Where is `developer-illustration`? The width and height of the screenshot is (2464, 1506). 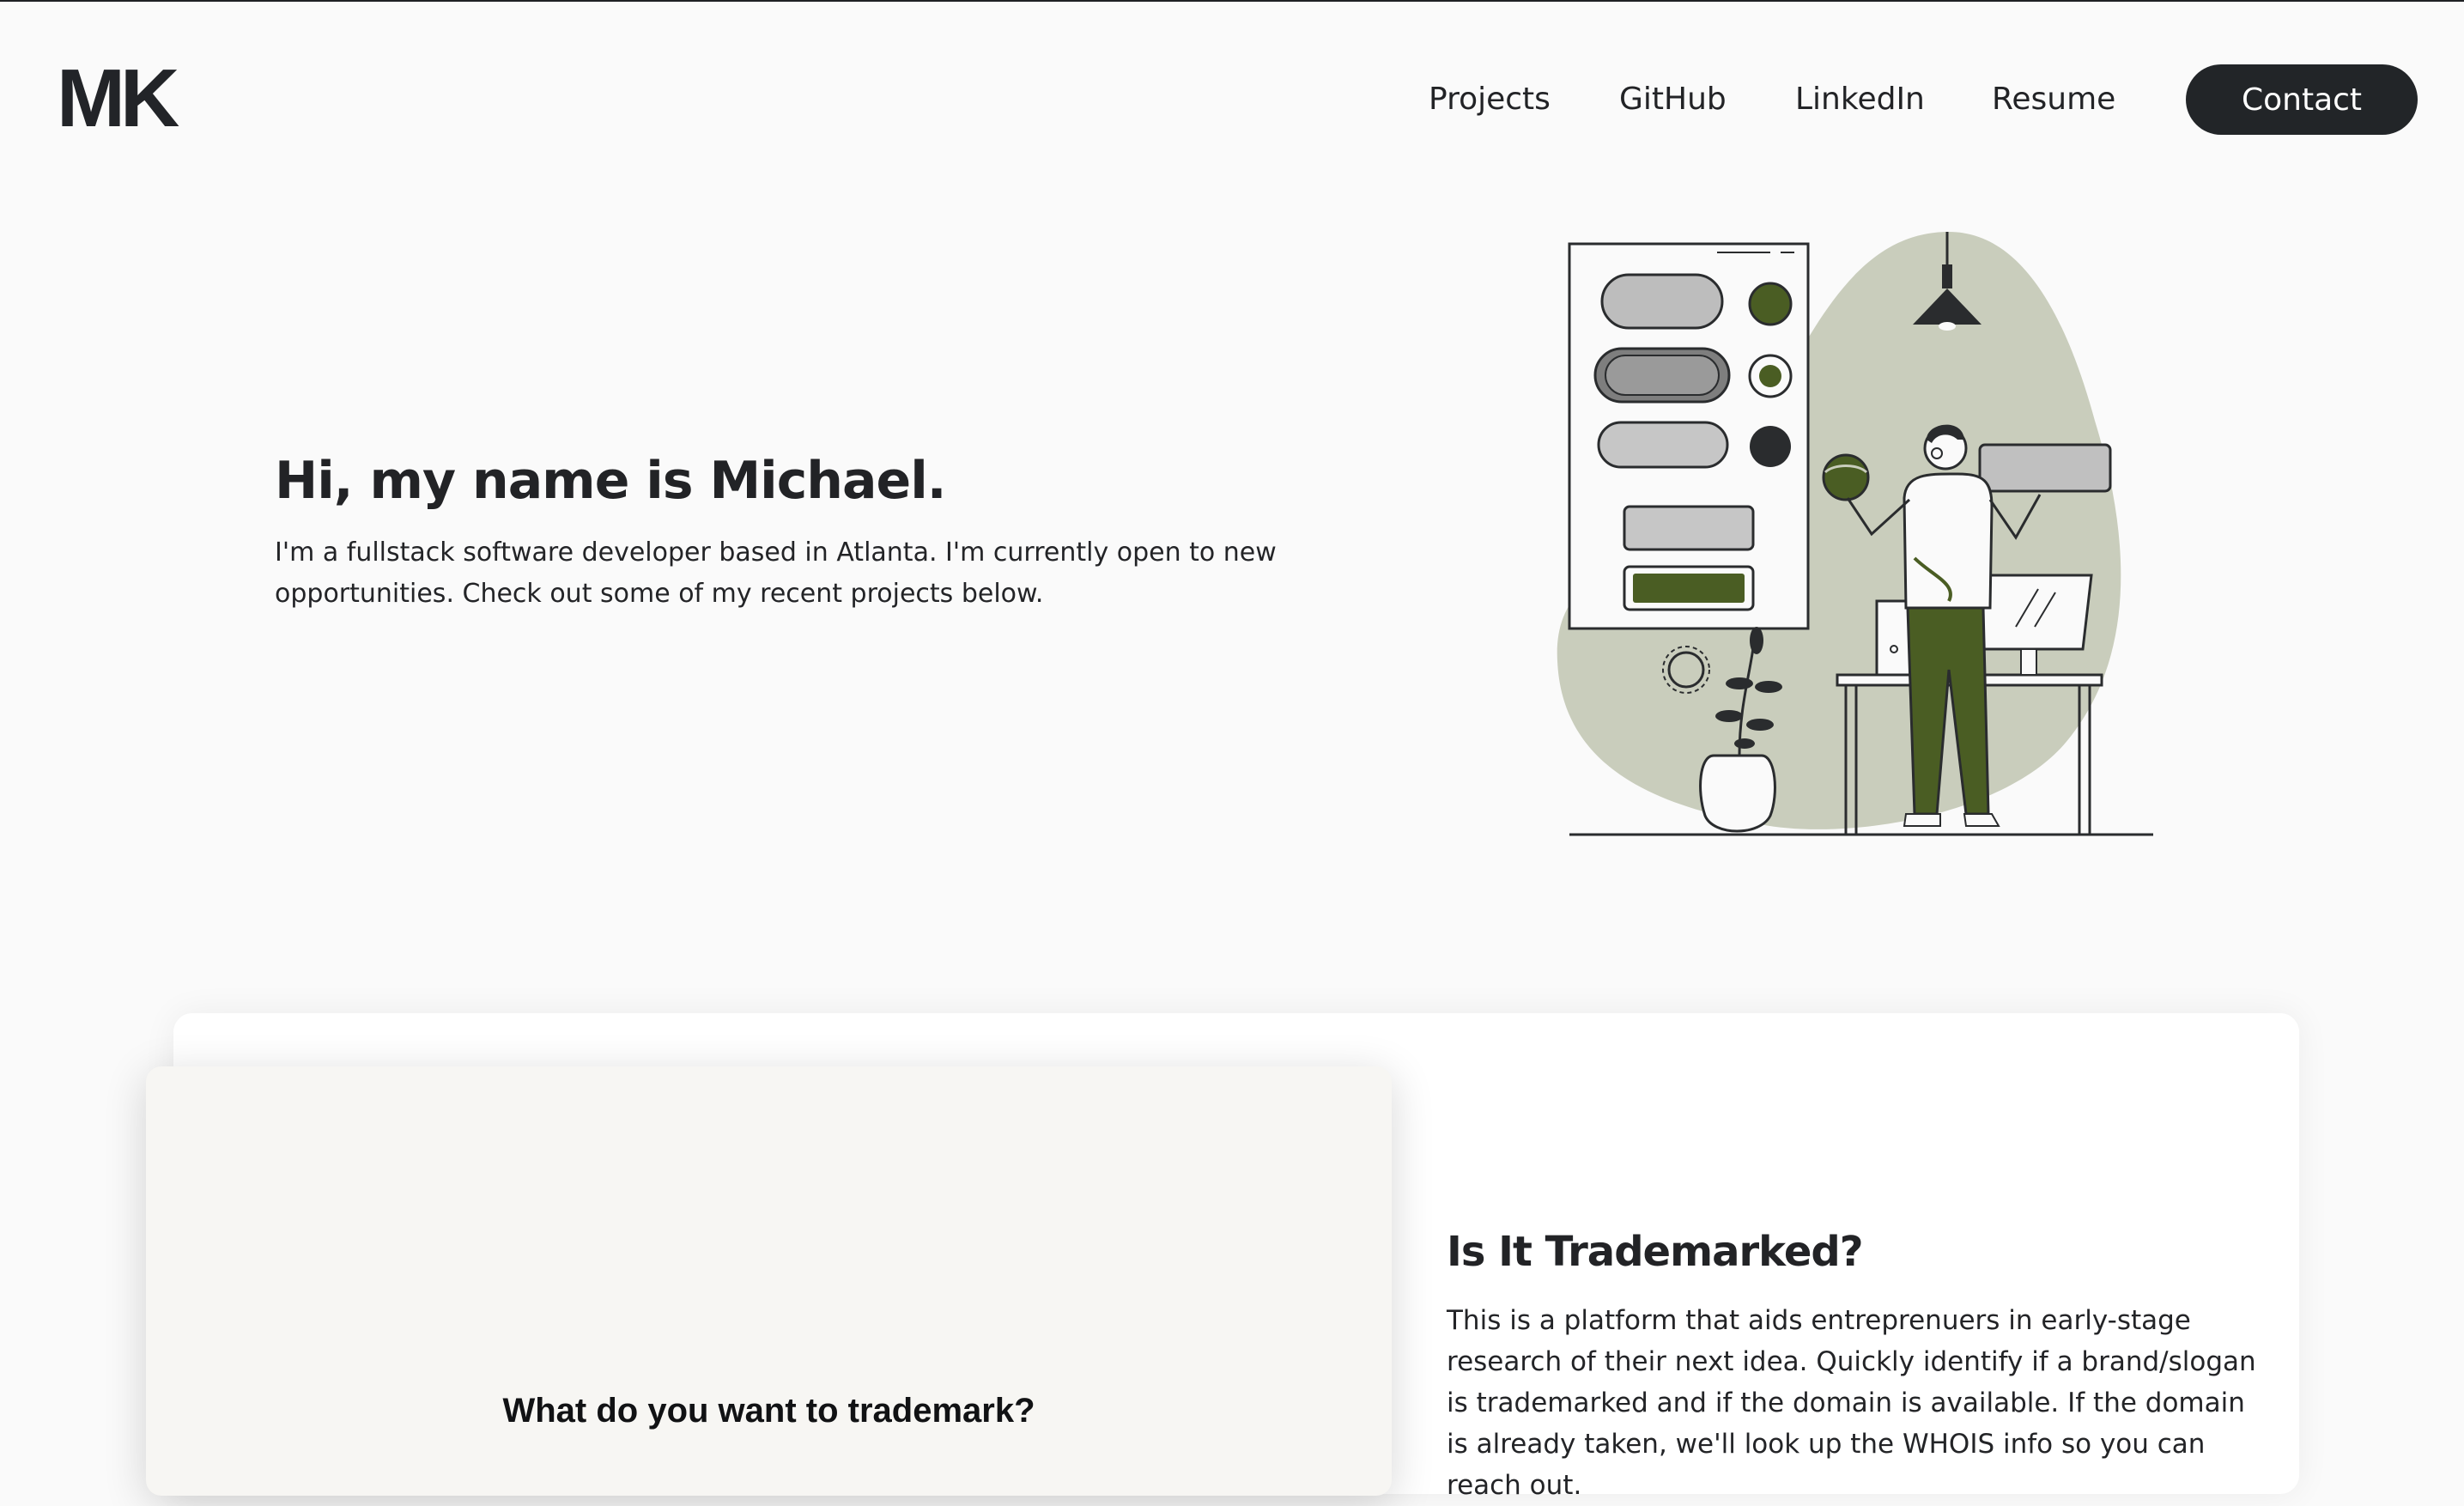 developer-illustration is located at coordinates (1855, 534).